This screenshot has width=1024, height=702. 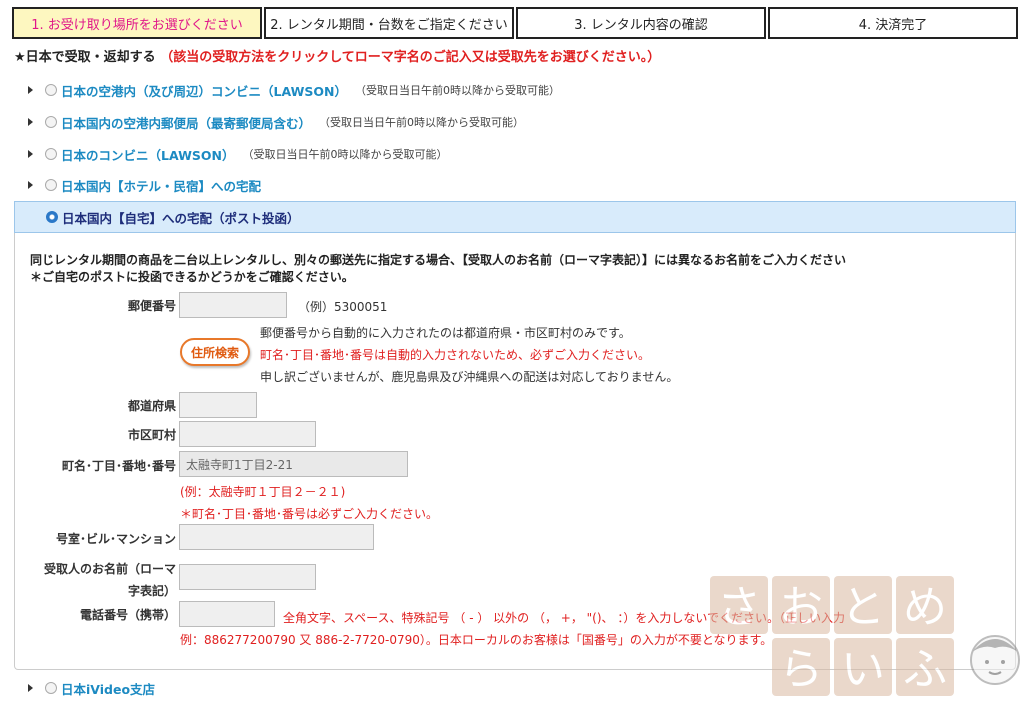 I want to click on postal-code-label: 郵便番号, so click(x=151, y=306).